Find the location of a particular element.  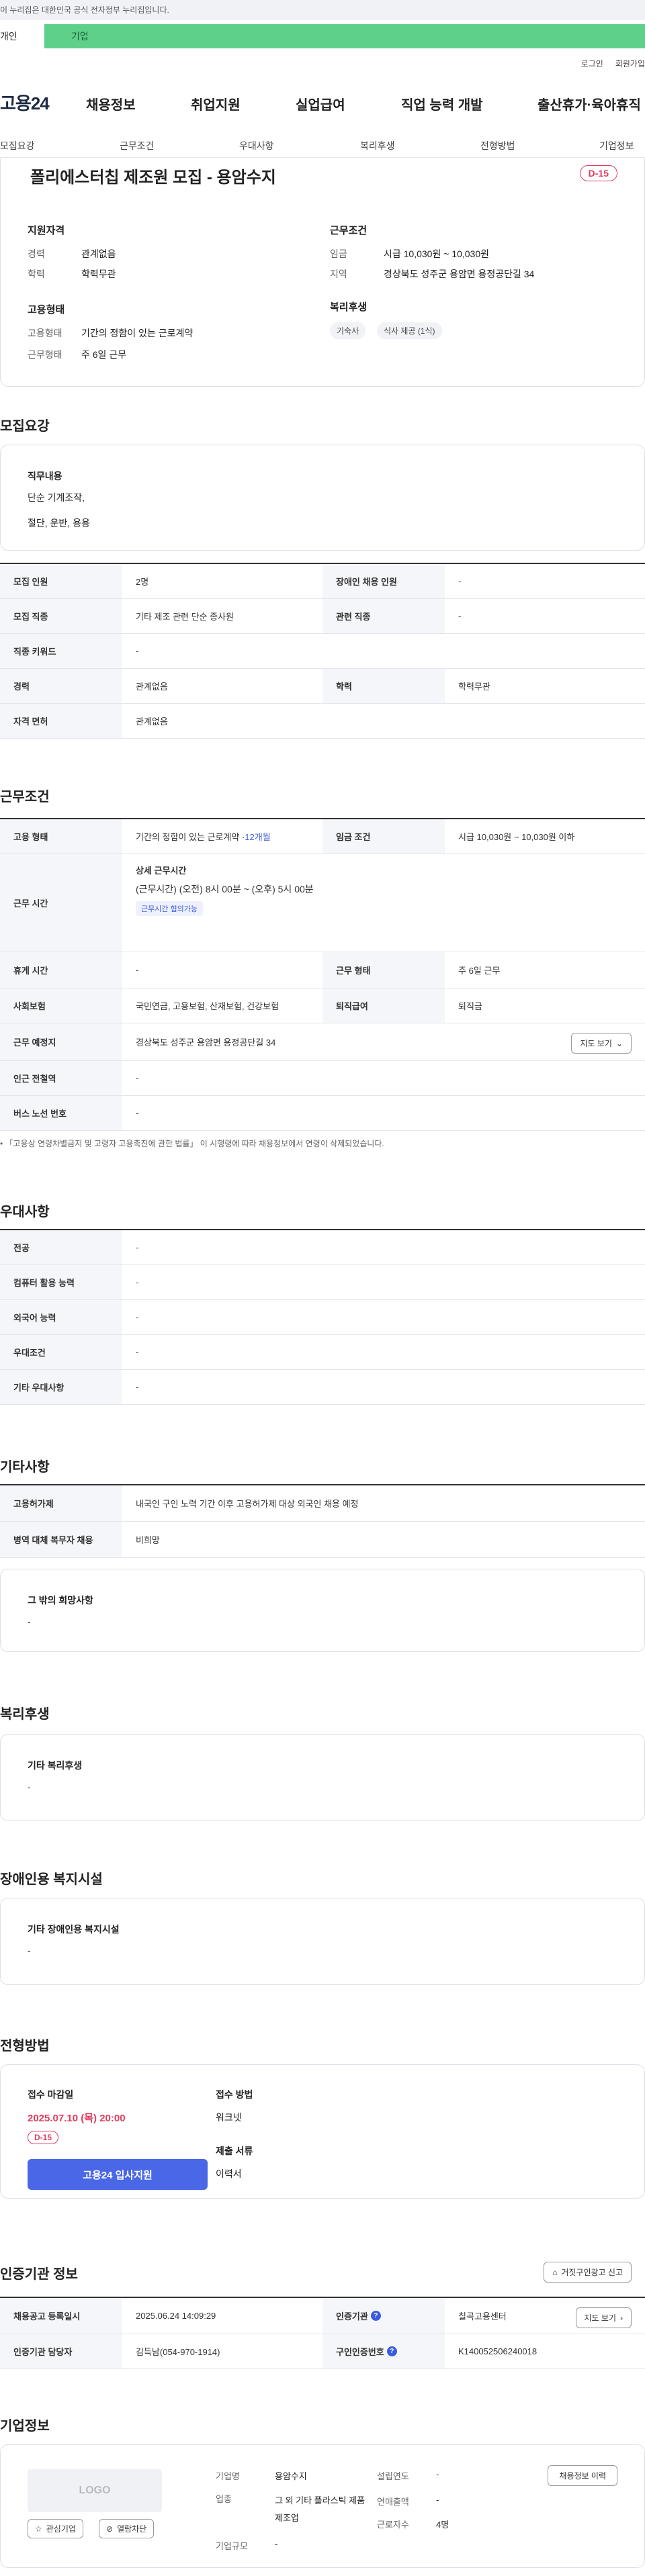

row-value: 칠곡고용센터 is located at coordinates (482, 2316).